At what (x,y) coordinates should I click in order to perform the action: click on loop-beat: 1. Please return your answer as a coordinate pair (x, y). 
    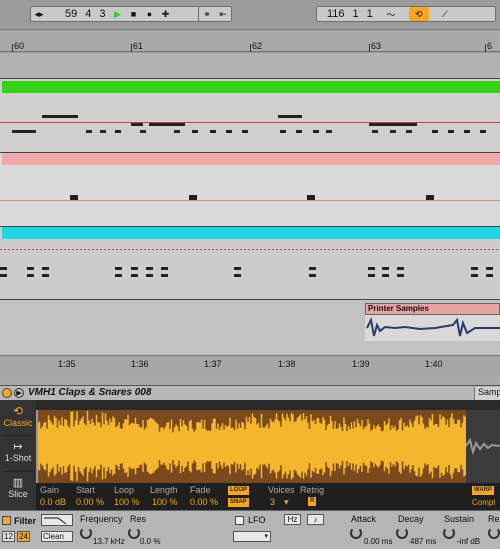
    Looking at the image, I should click on (356, 14).